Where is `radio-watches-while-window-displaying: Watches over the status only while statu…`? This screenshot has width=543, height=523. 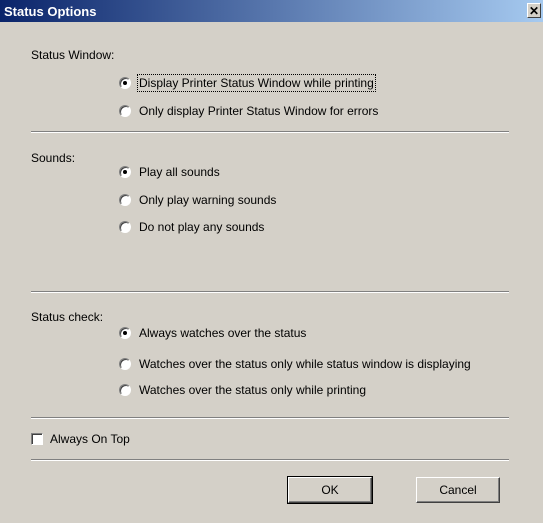 radio-watches-while-window-displaying: Watches over the status only while statu… is located at coordinates (295, 364).